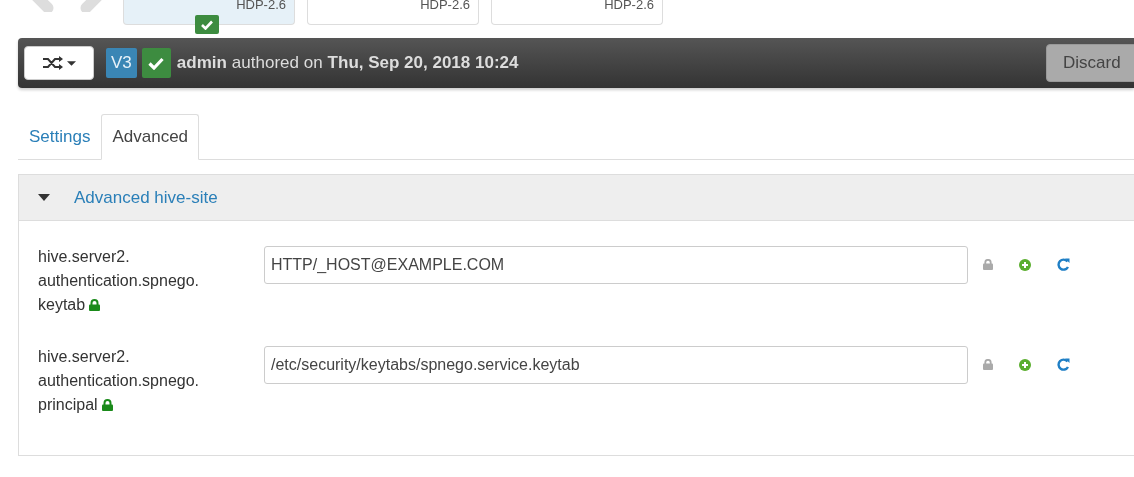 The height and width of the screenshot is (477, 1134). I want to click on author-name: admin, so click(201, 63).